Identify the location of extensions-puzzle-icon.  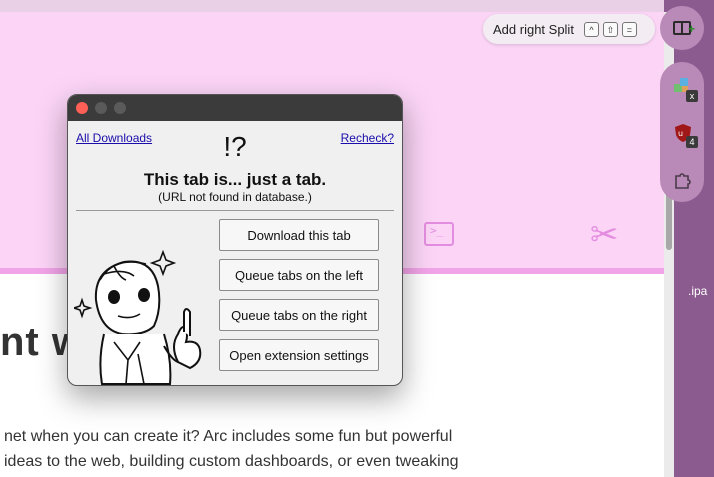
(683, 179).